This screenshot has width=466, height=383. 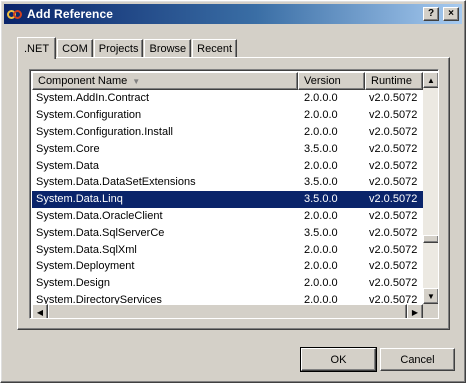 What do you see at coordinates (86, 249) in the screenshot?
I see `component-name-cell: System.Data.SqlXml` at bounding box center [86, 249].